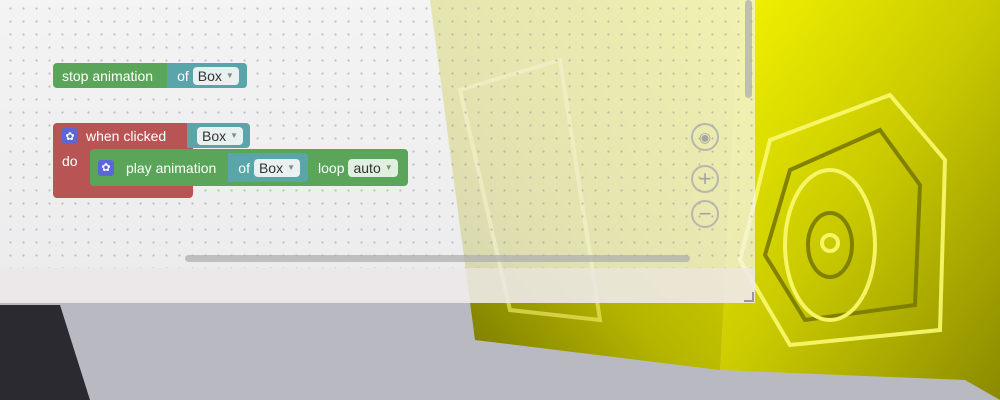 The width and height of the screenshot is (1000, 400). Describe the element at coordinates (367, 167) in the screenshot. I see `loop-dropdown-value: auto` at that location.